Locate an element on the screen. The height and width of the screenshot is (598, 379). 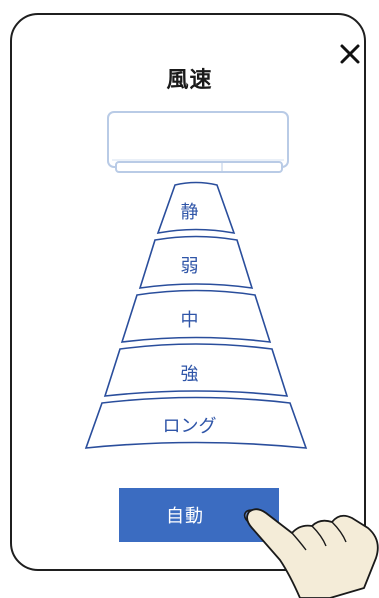
fan-speed-quiet is located at coordinates (196, 208).